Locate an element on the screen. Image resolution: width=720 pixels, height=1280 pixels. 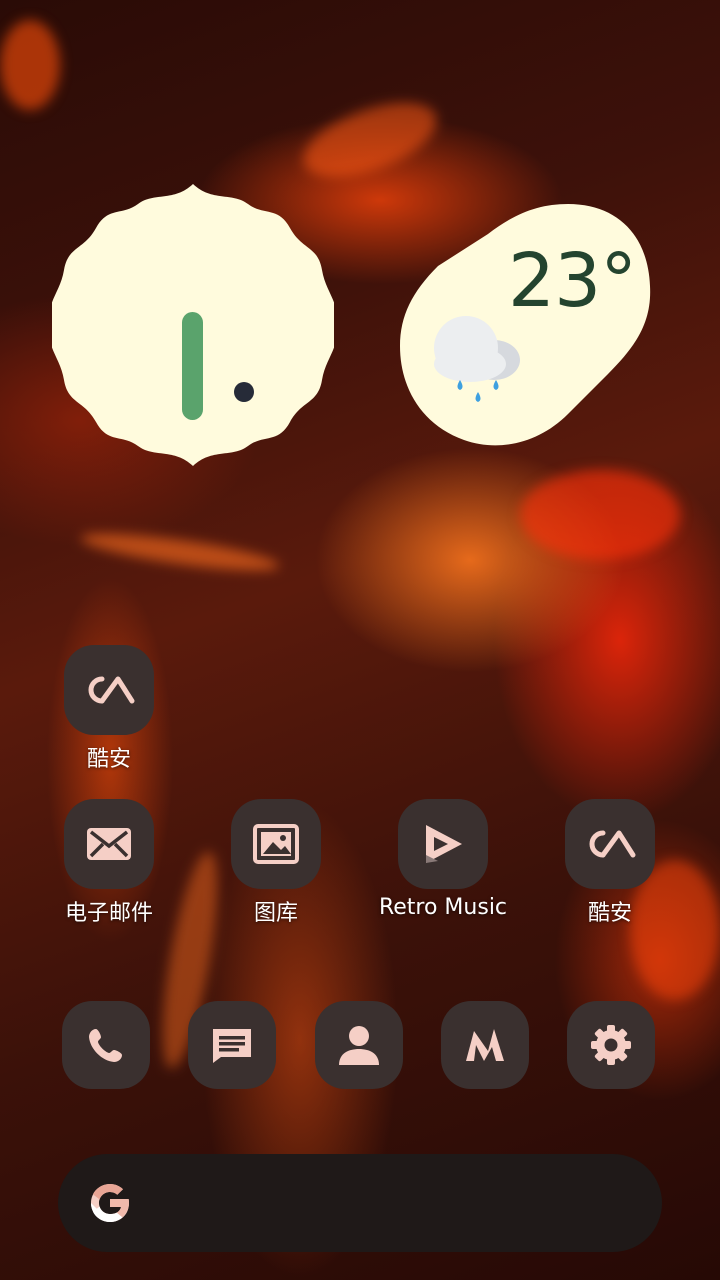
app-retro-music: Retro Music is located at coordinates (443, 859).